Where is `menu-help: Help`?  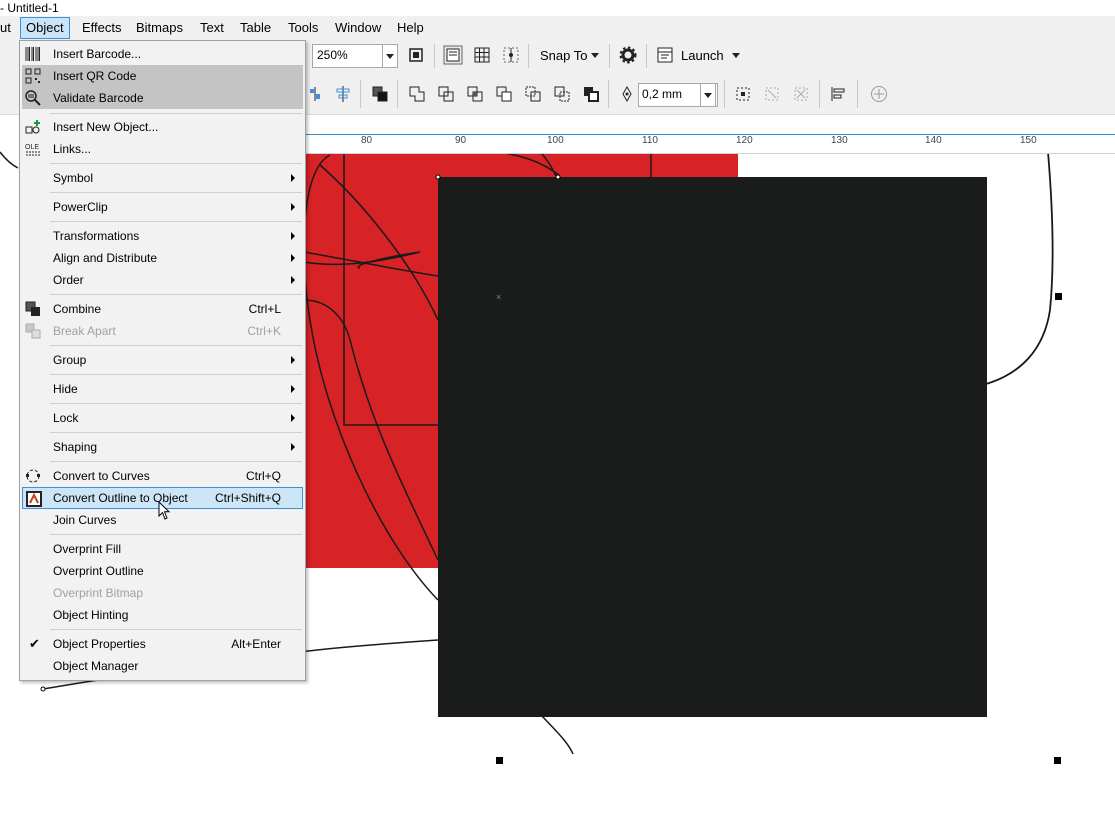
menu-help: Help is located at coordinates (410, 28).